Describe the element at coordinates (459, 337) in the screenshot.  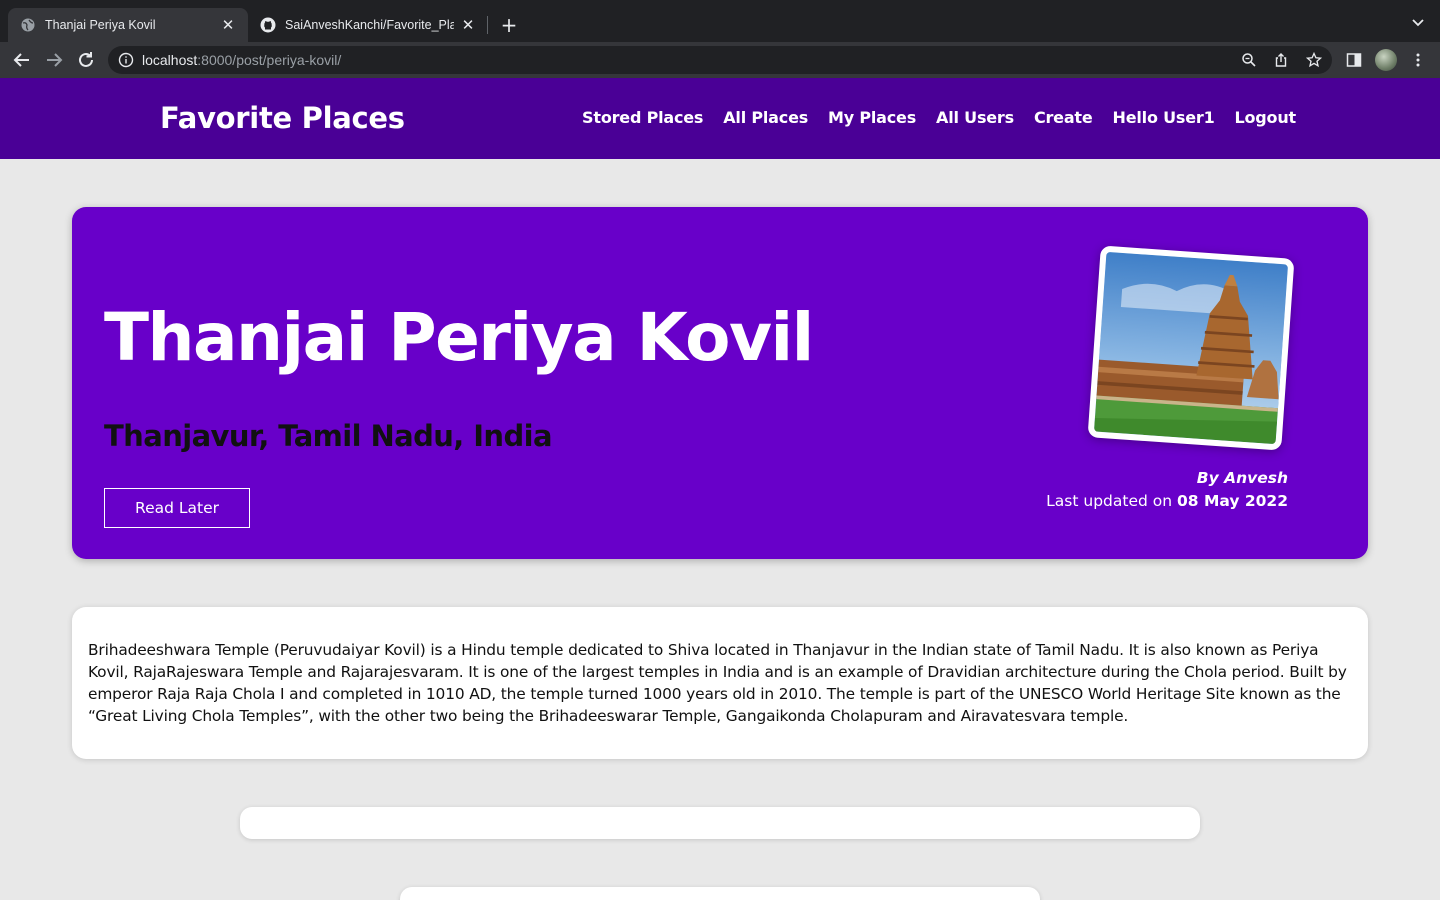
I see `post-title: Thanjai Periya Kovil` at that location.